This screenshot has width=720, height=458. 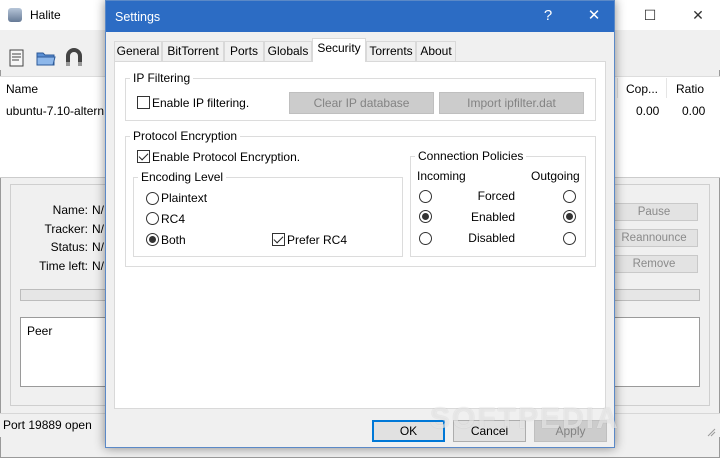 I want to click on remove-button: Remove, so click(x=654, y=264).